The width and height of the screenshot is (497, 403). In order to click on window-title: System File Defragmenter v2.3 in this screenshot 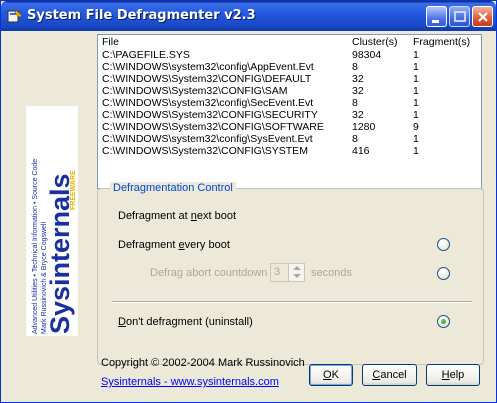, I will do `click(141, 15)`.